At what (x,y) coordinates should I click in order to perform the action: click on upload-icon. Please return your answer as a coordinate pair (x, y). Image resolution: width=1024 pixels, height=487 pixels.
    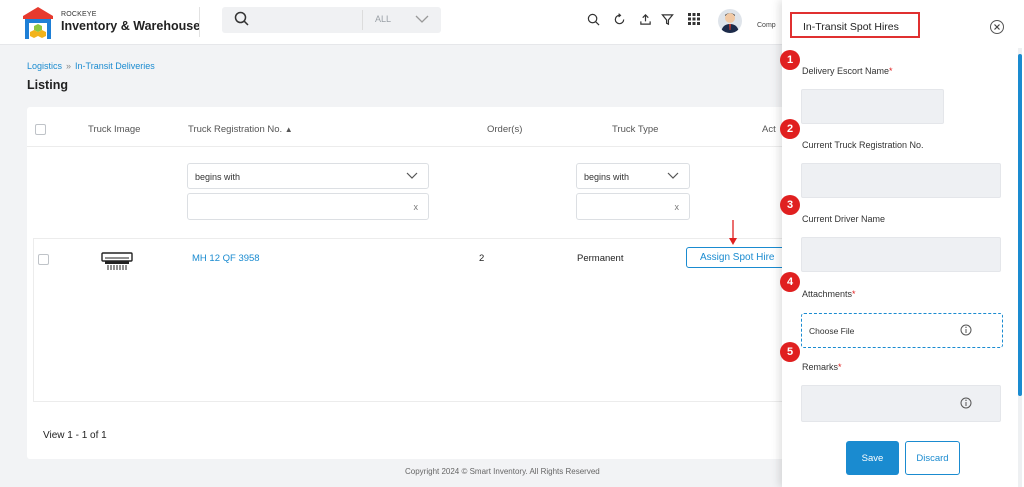
    Looking at the image, I should click on (645, 19).